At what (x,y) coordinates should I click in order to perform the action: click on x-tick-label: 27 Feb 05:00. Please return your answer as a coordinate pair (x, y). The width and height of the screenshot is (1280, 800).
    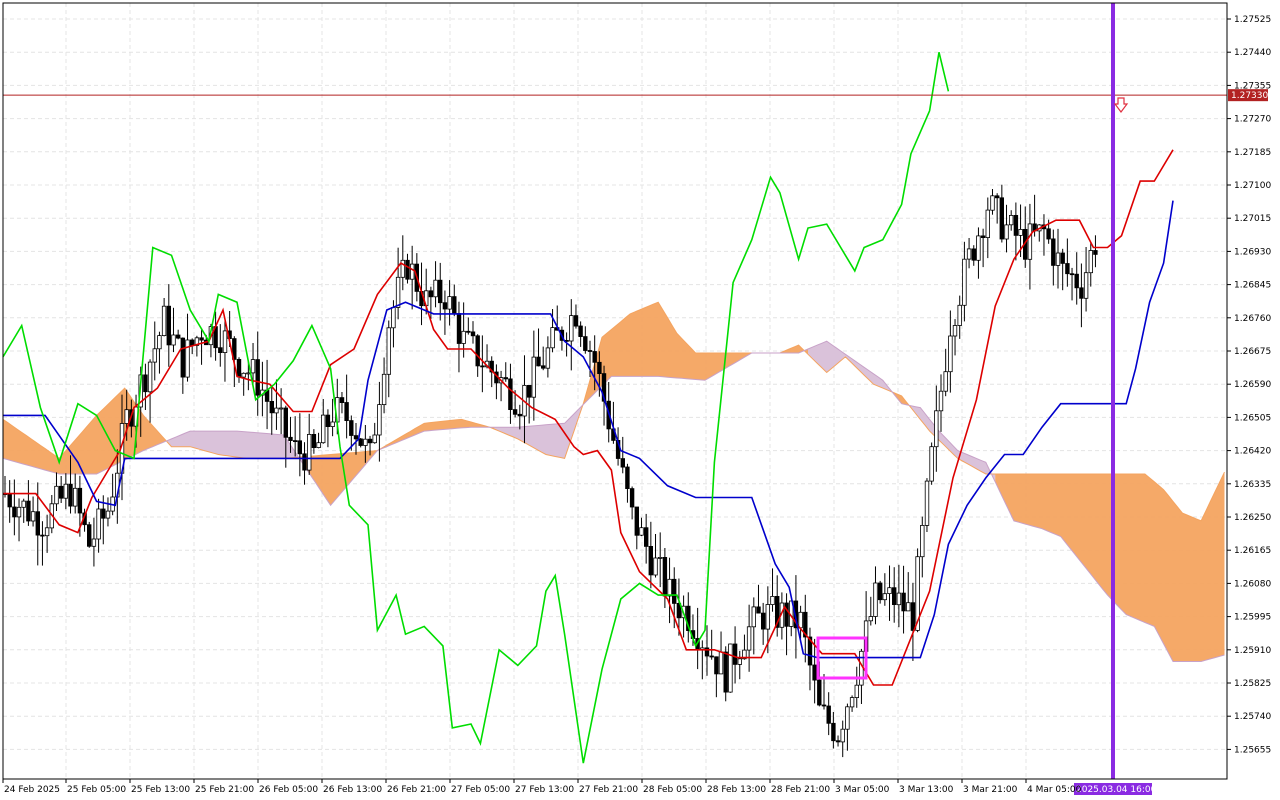
    Looking at the image, I should click on (480, 790).